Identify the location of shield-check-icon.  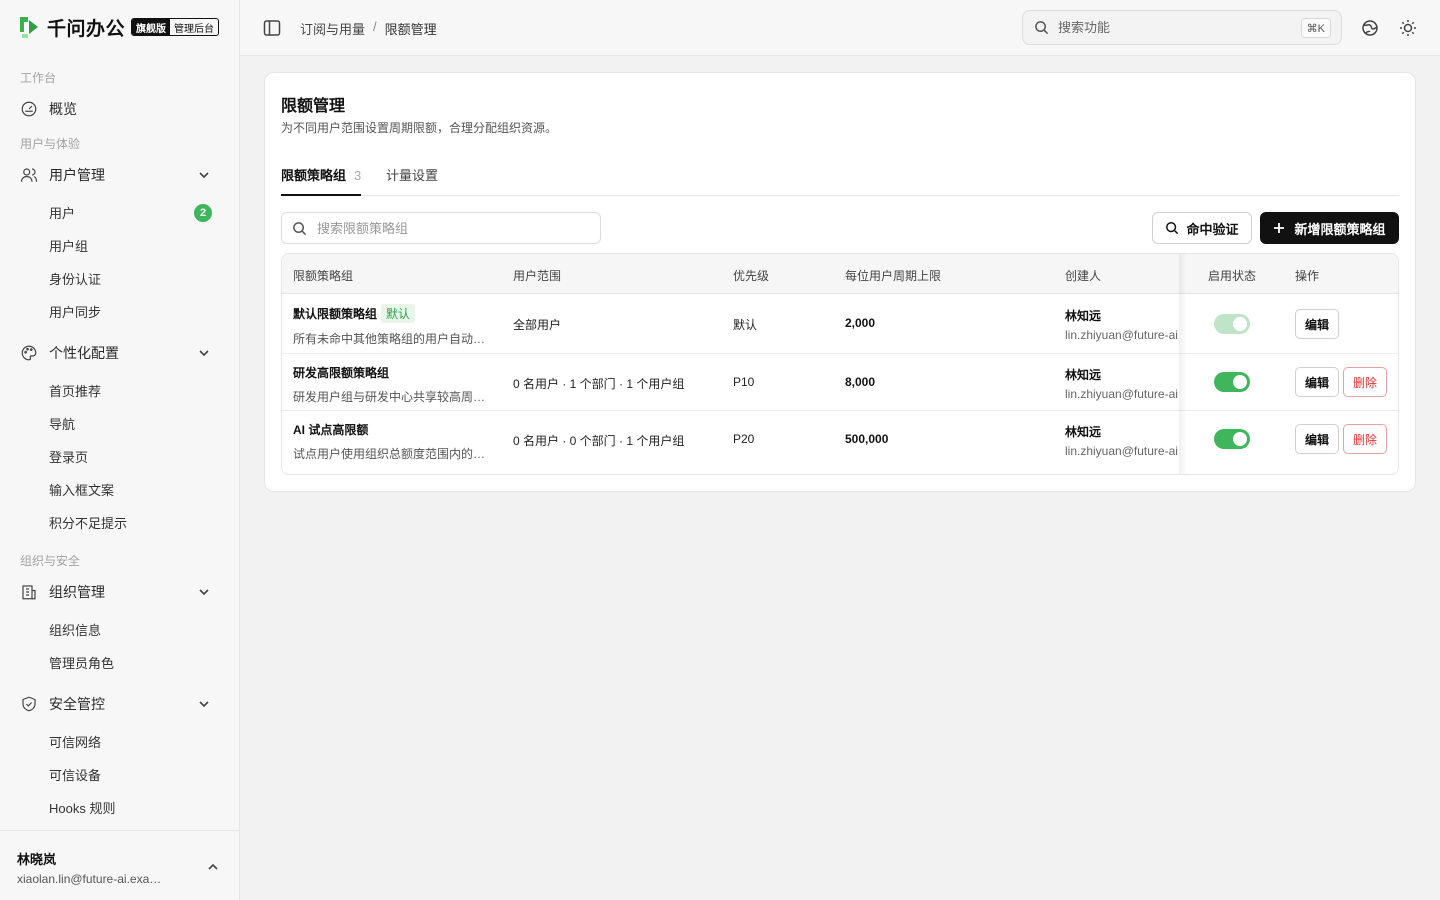
(29, 704).